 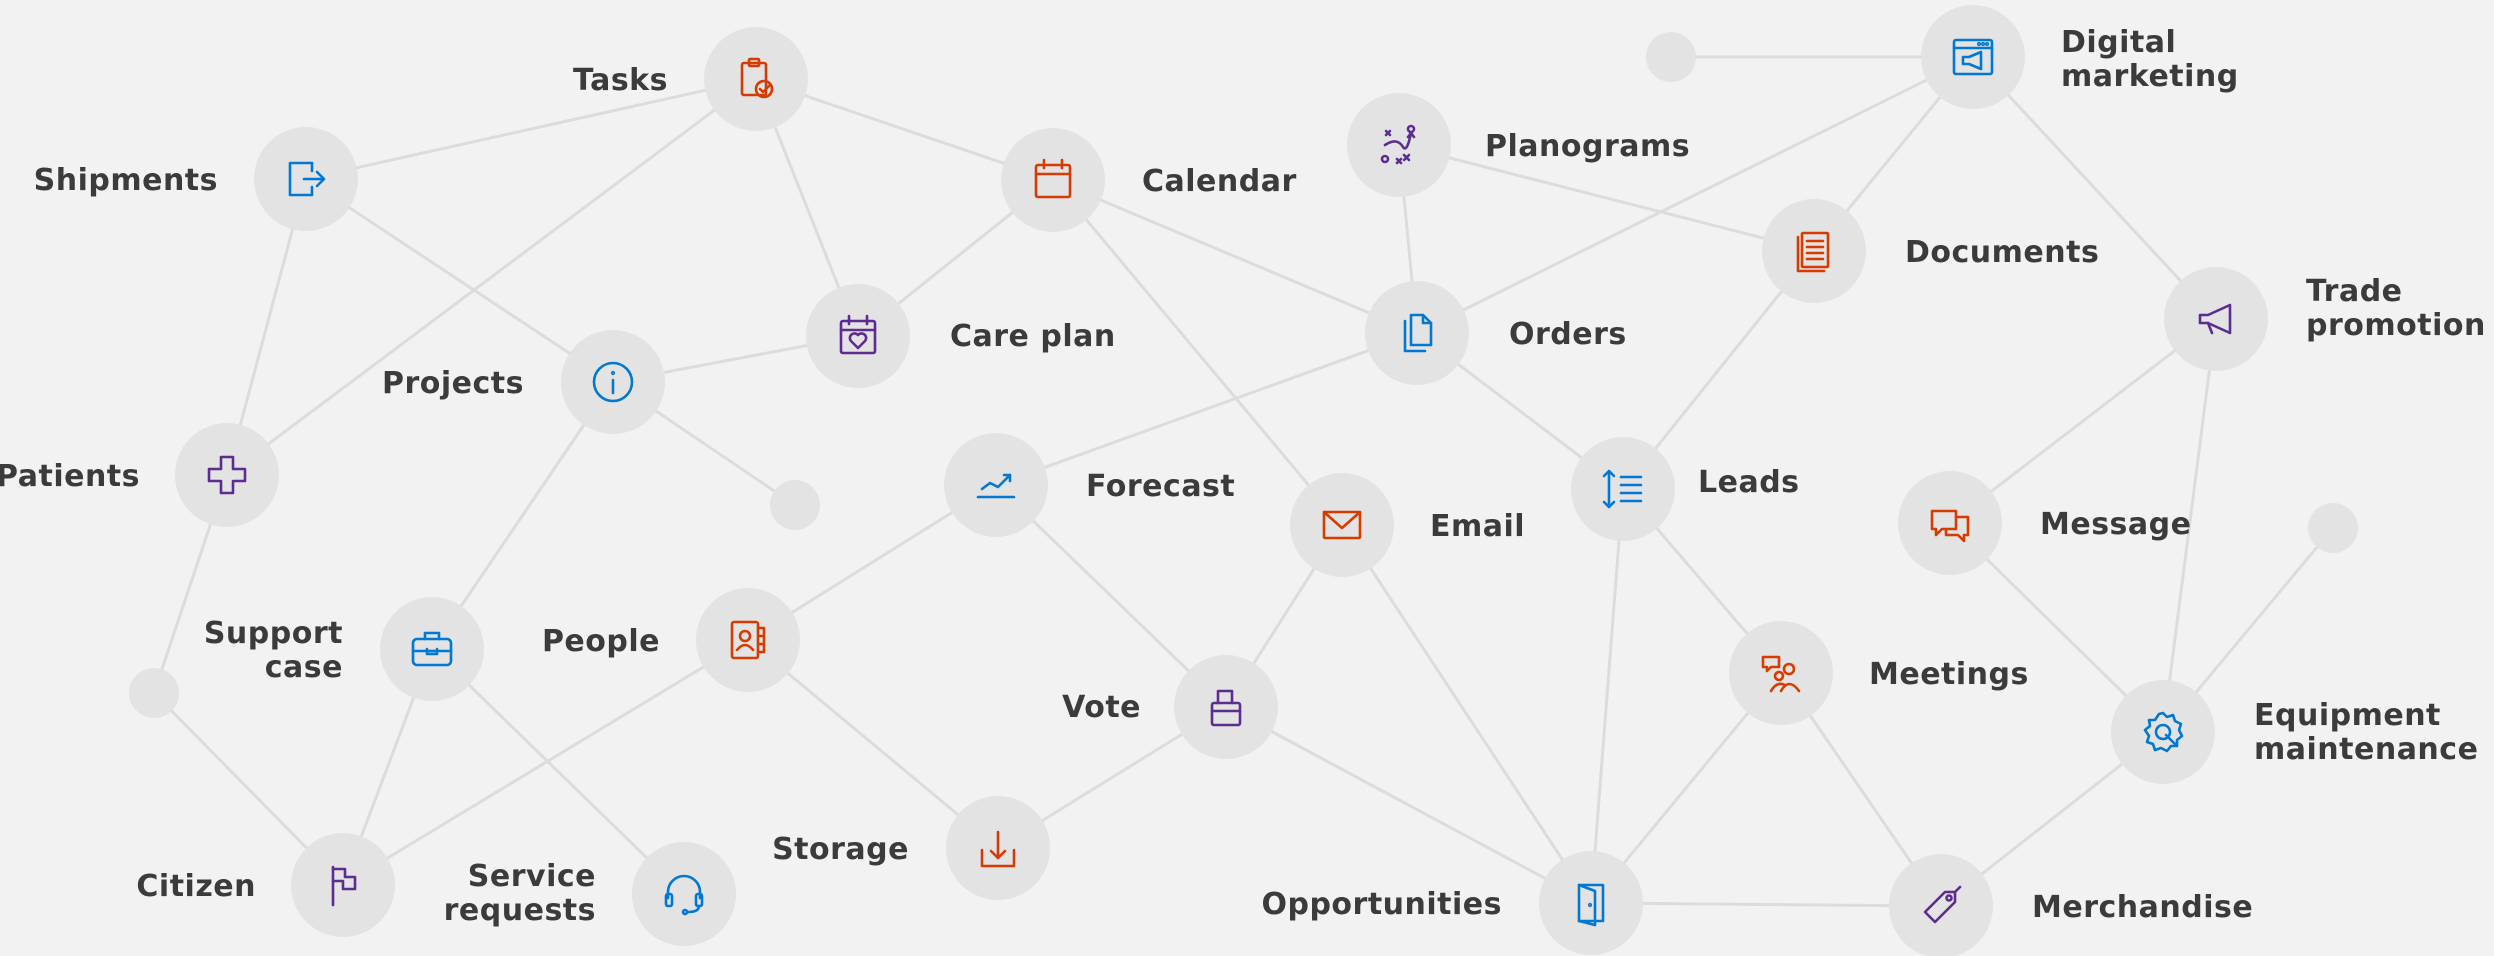 I want to click on empty-node-dot-mid, so click(x=795, y=505).